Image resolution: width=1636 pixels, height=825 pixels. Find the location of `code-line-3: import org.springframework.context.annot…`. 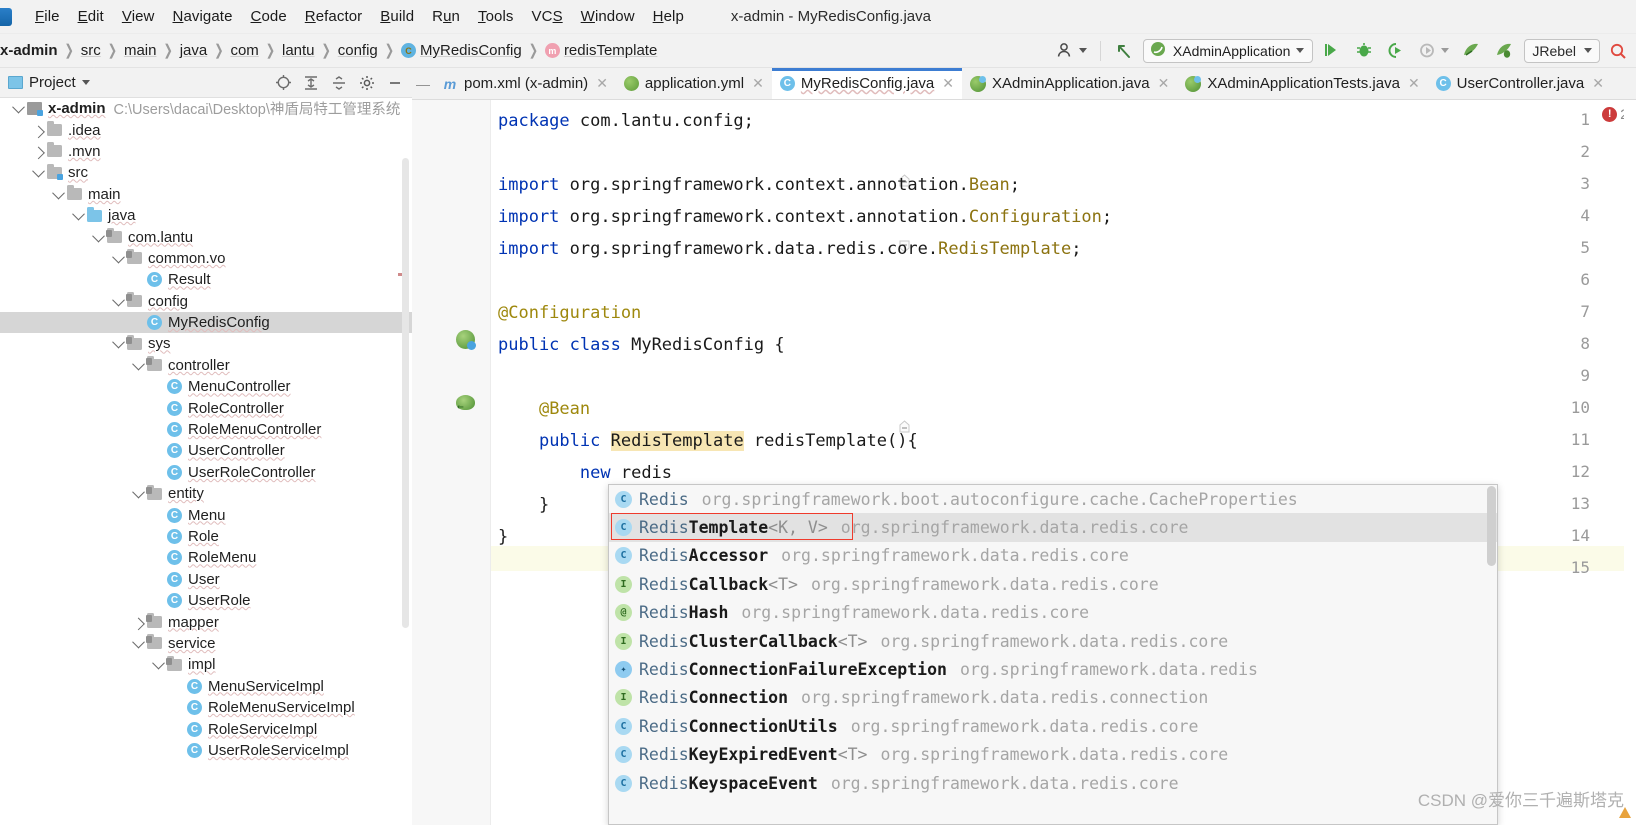

code-line-3: import org.springframework.context.annot… is located at coordinates (759, 185).